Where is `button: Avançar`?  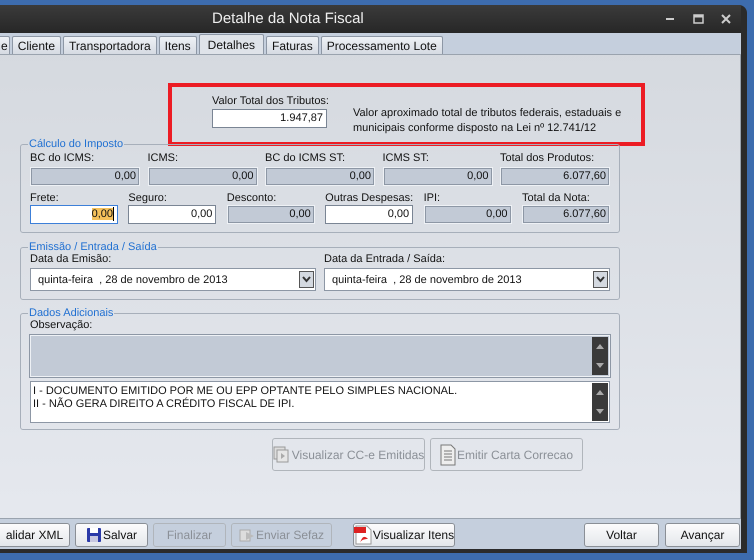
button: Avançar is located at coordinates (702, 535).